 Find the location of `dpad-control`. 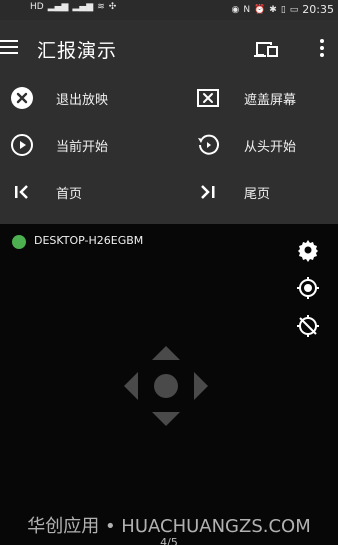

dpad-control is located at coordinates (166, 386).